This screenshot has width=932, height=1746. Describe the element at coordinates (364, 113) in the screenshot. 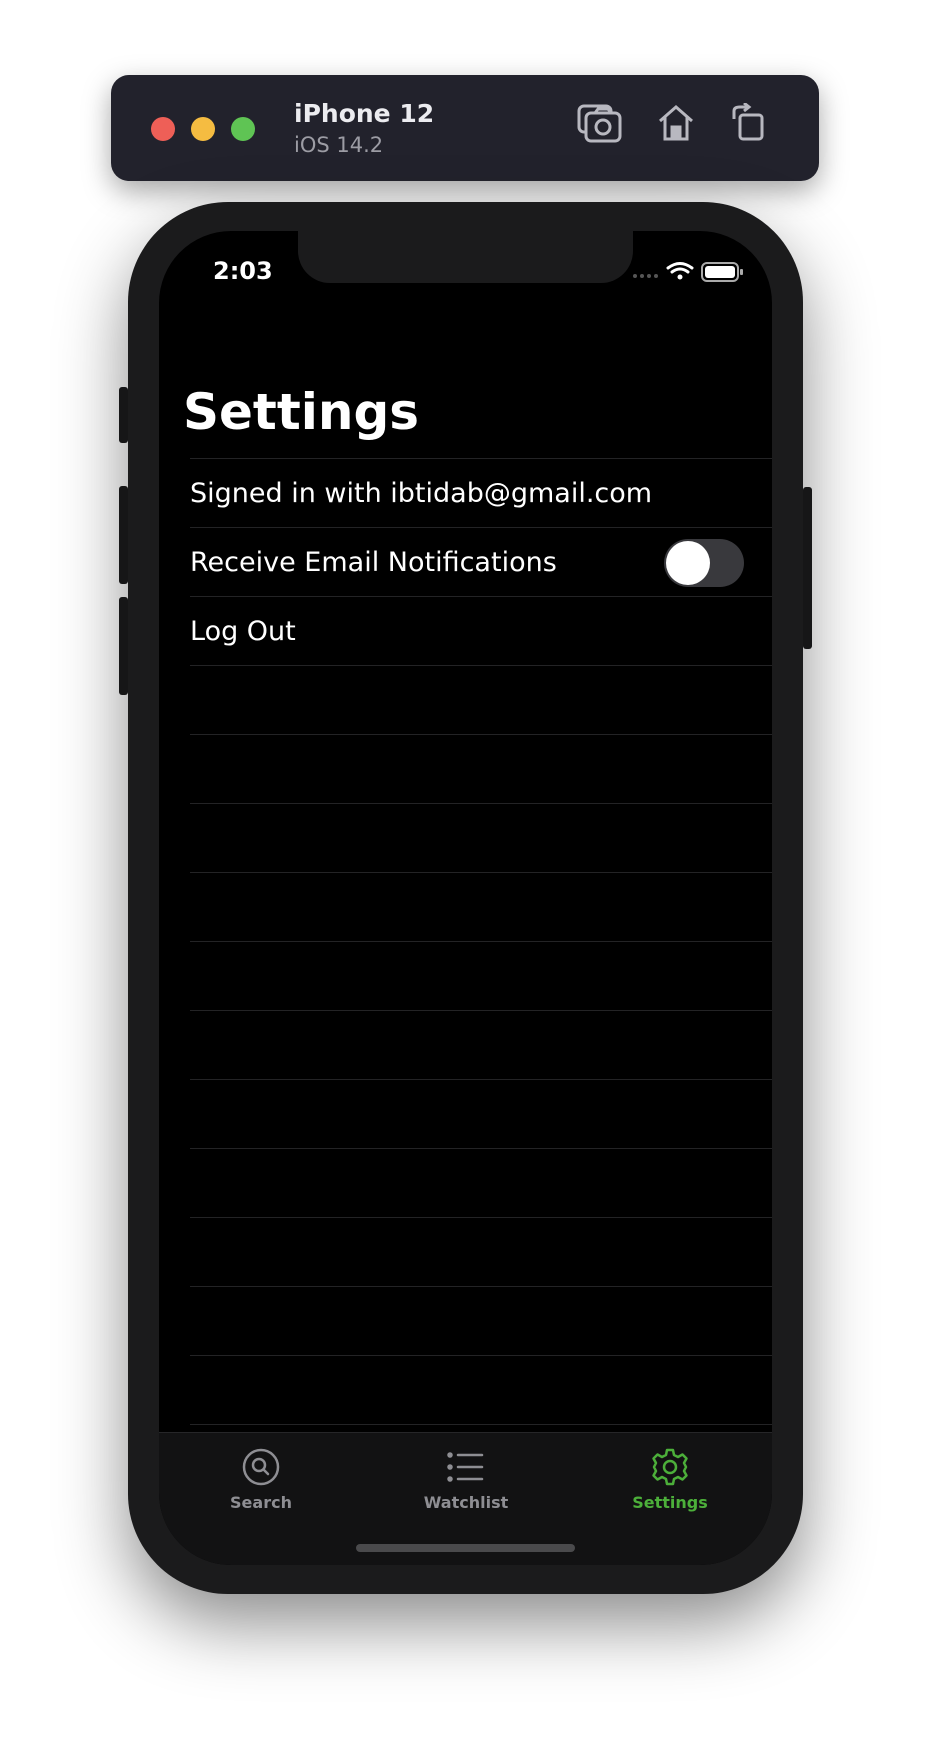

I see `device-name: iPhone 12` at that location.